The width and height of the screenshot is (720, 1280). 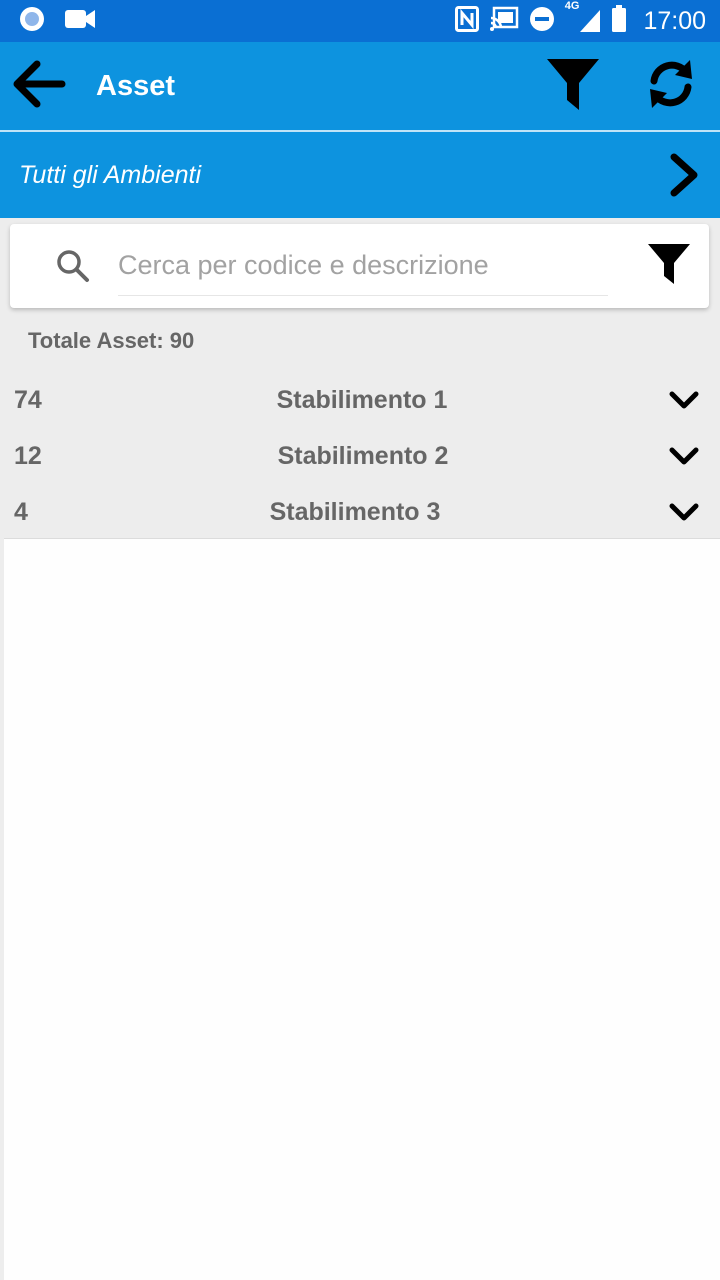 I want to click on network-type-label: 4G, so click(x=572, y=6).